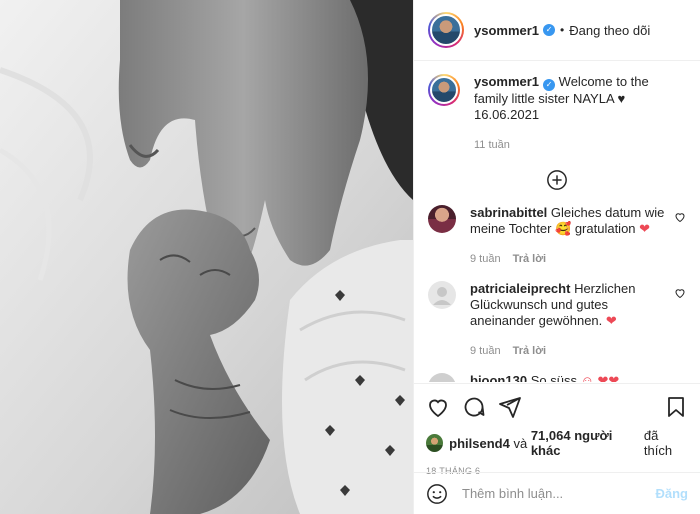 Image resolution: width=700 pixels, height=514 pixels. What do you see at coordinates (479, 443) in the screenshot?
I see `liker-username: philsend4` at bounding box center [479, 443].